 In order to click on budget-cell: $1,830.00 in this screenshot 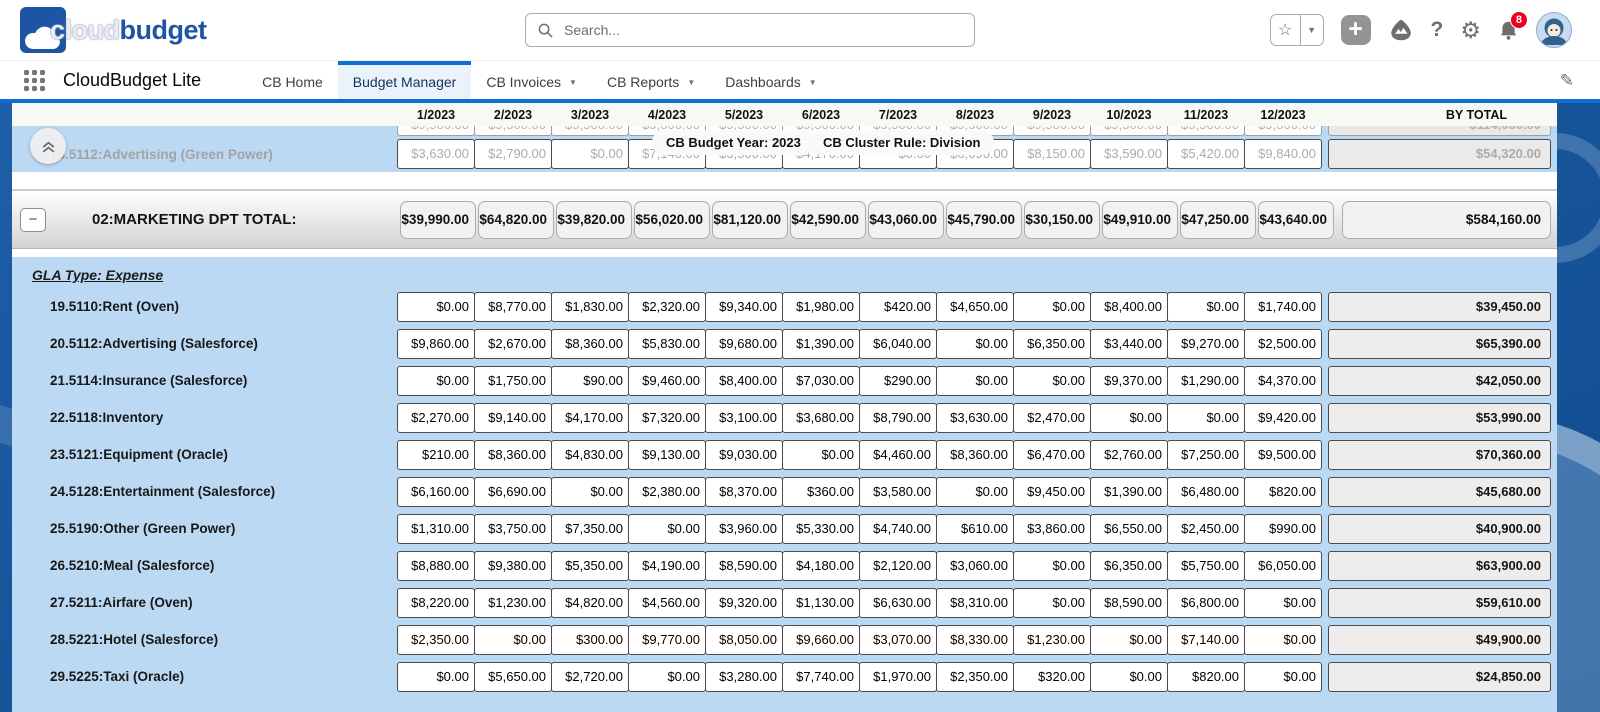, I will do `click(590, 306)`.